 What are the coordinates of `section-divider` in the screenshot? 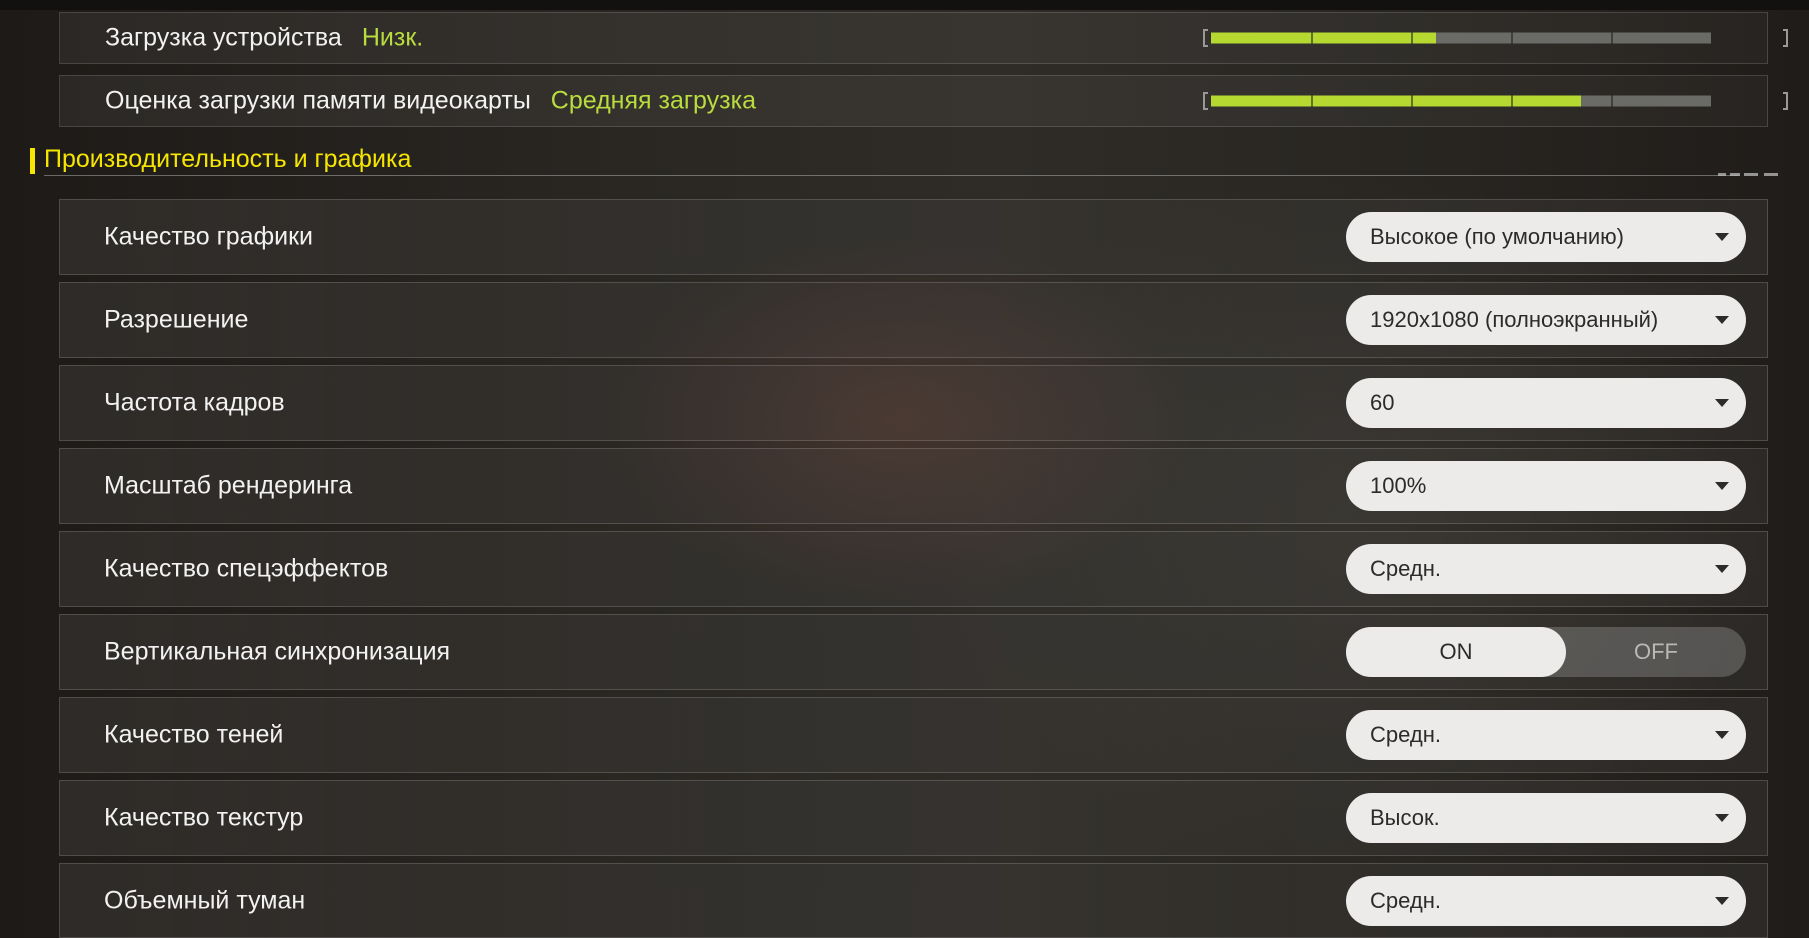 It's located at (891, 175).